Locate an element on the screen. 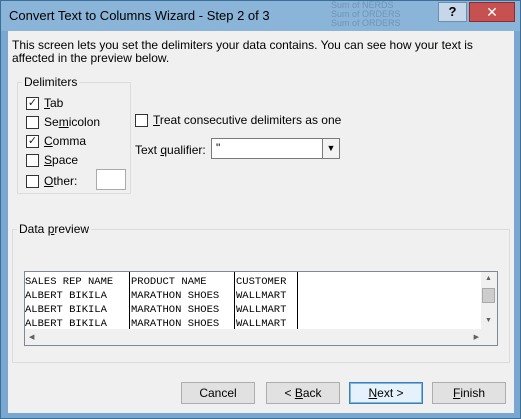  scroll-down-icon: ▼ is located at coordinates (488, 320).